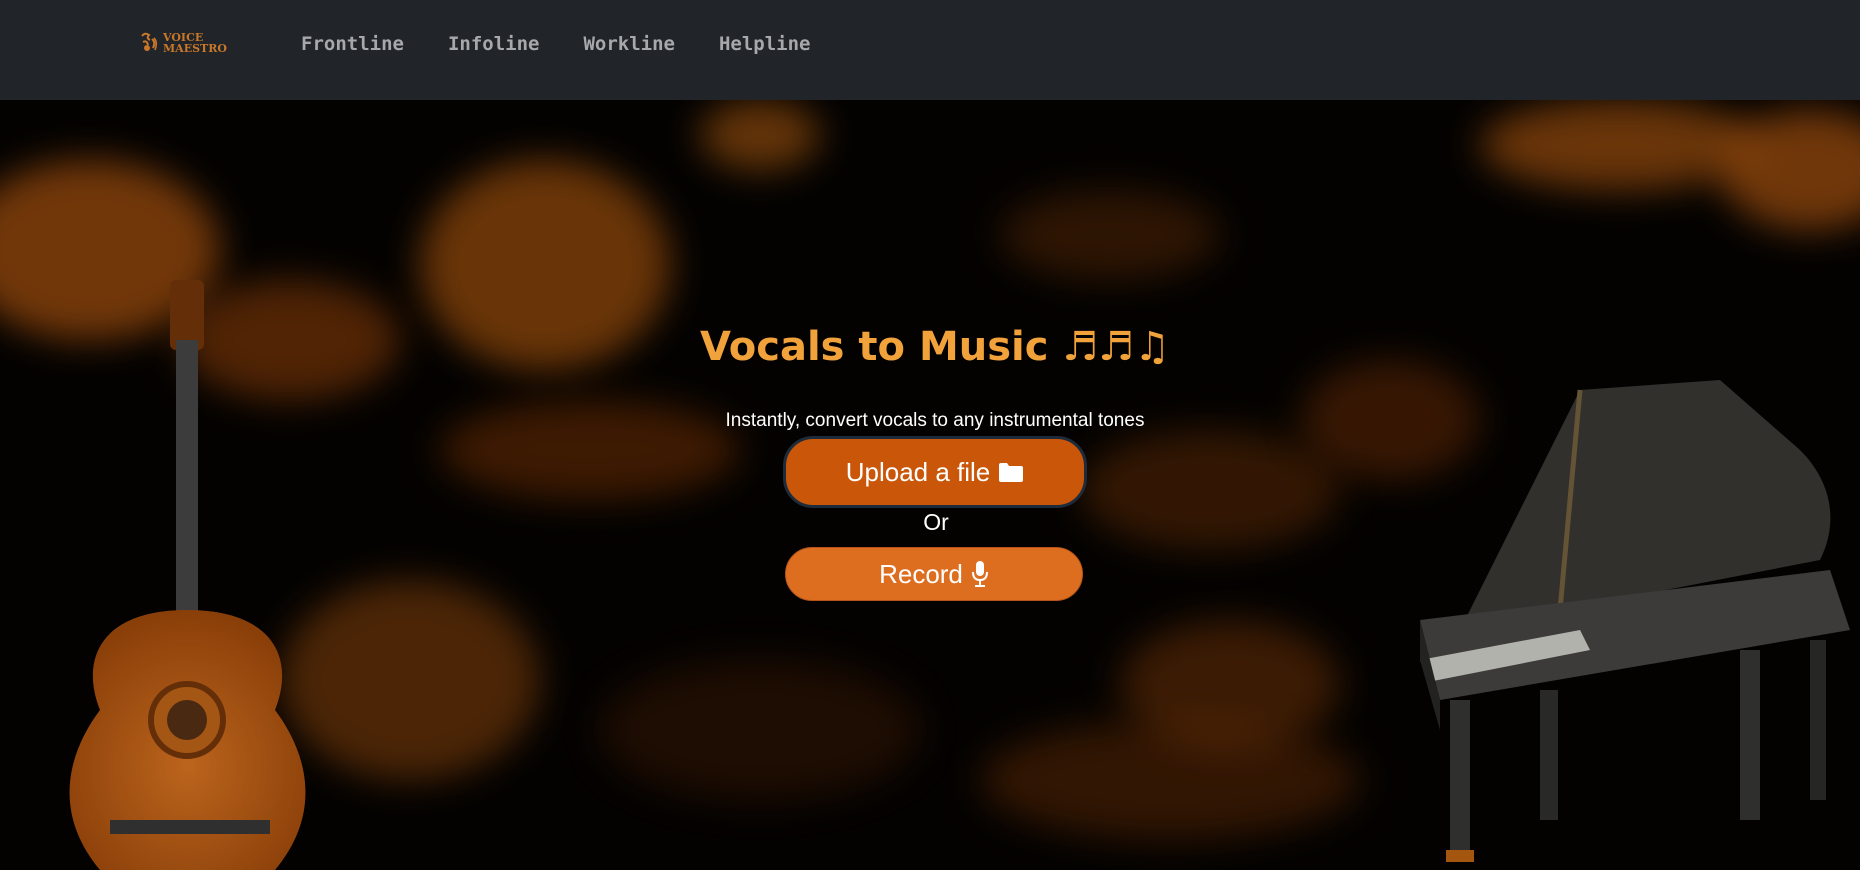  What do you see at coordinates (1011, 472) in the screenshot?
I see `folder-icon` at bounding box center [1011, 472].